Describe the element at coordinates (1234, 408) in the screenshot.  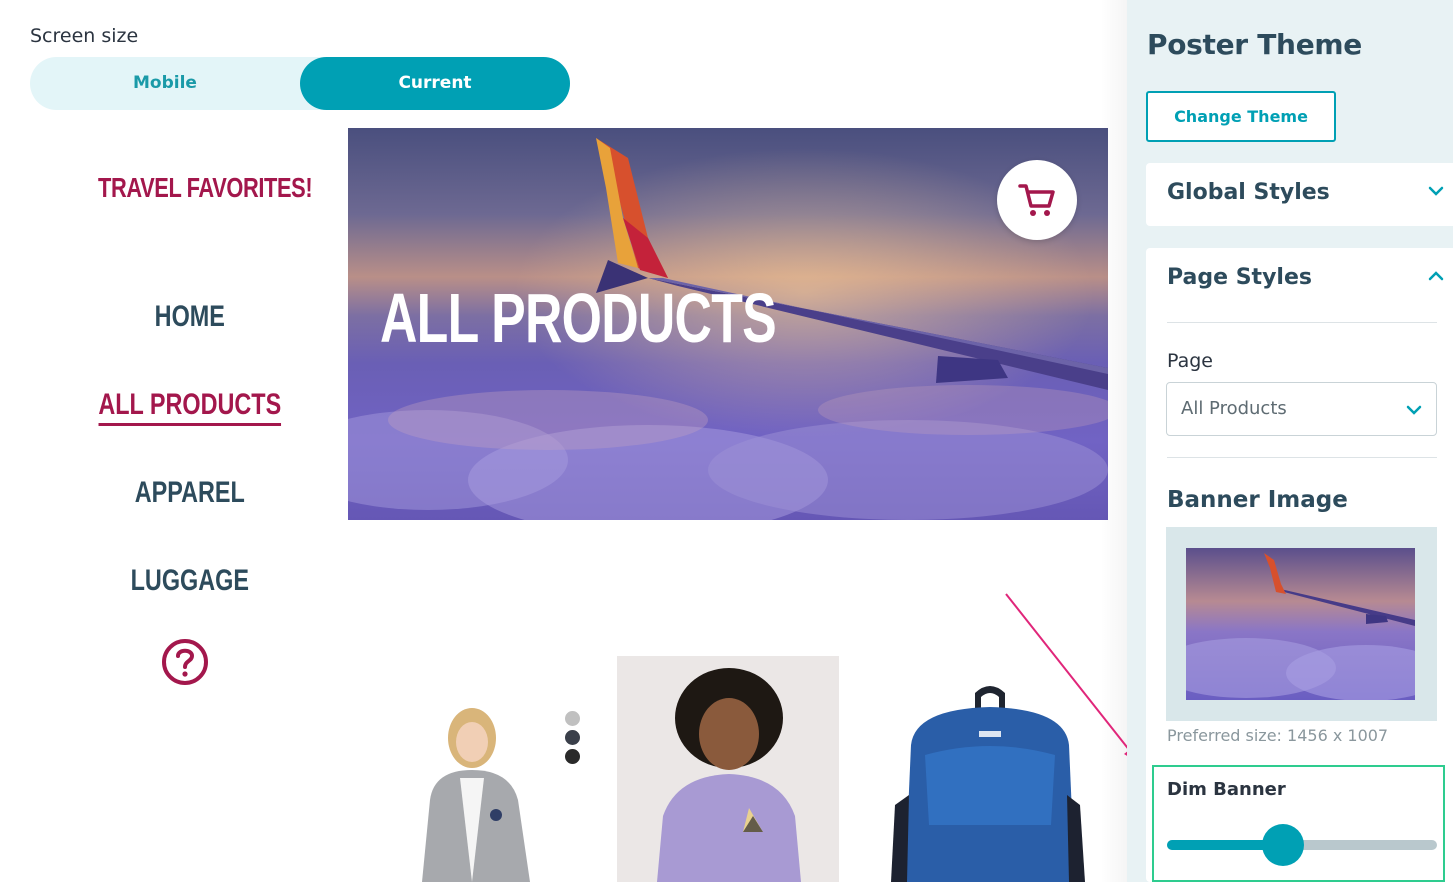
I see `page-select-value: All Products` at that location.